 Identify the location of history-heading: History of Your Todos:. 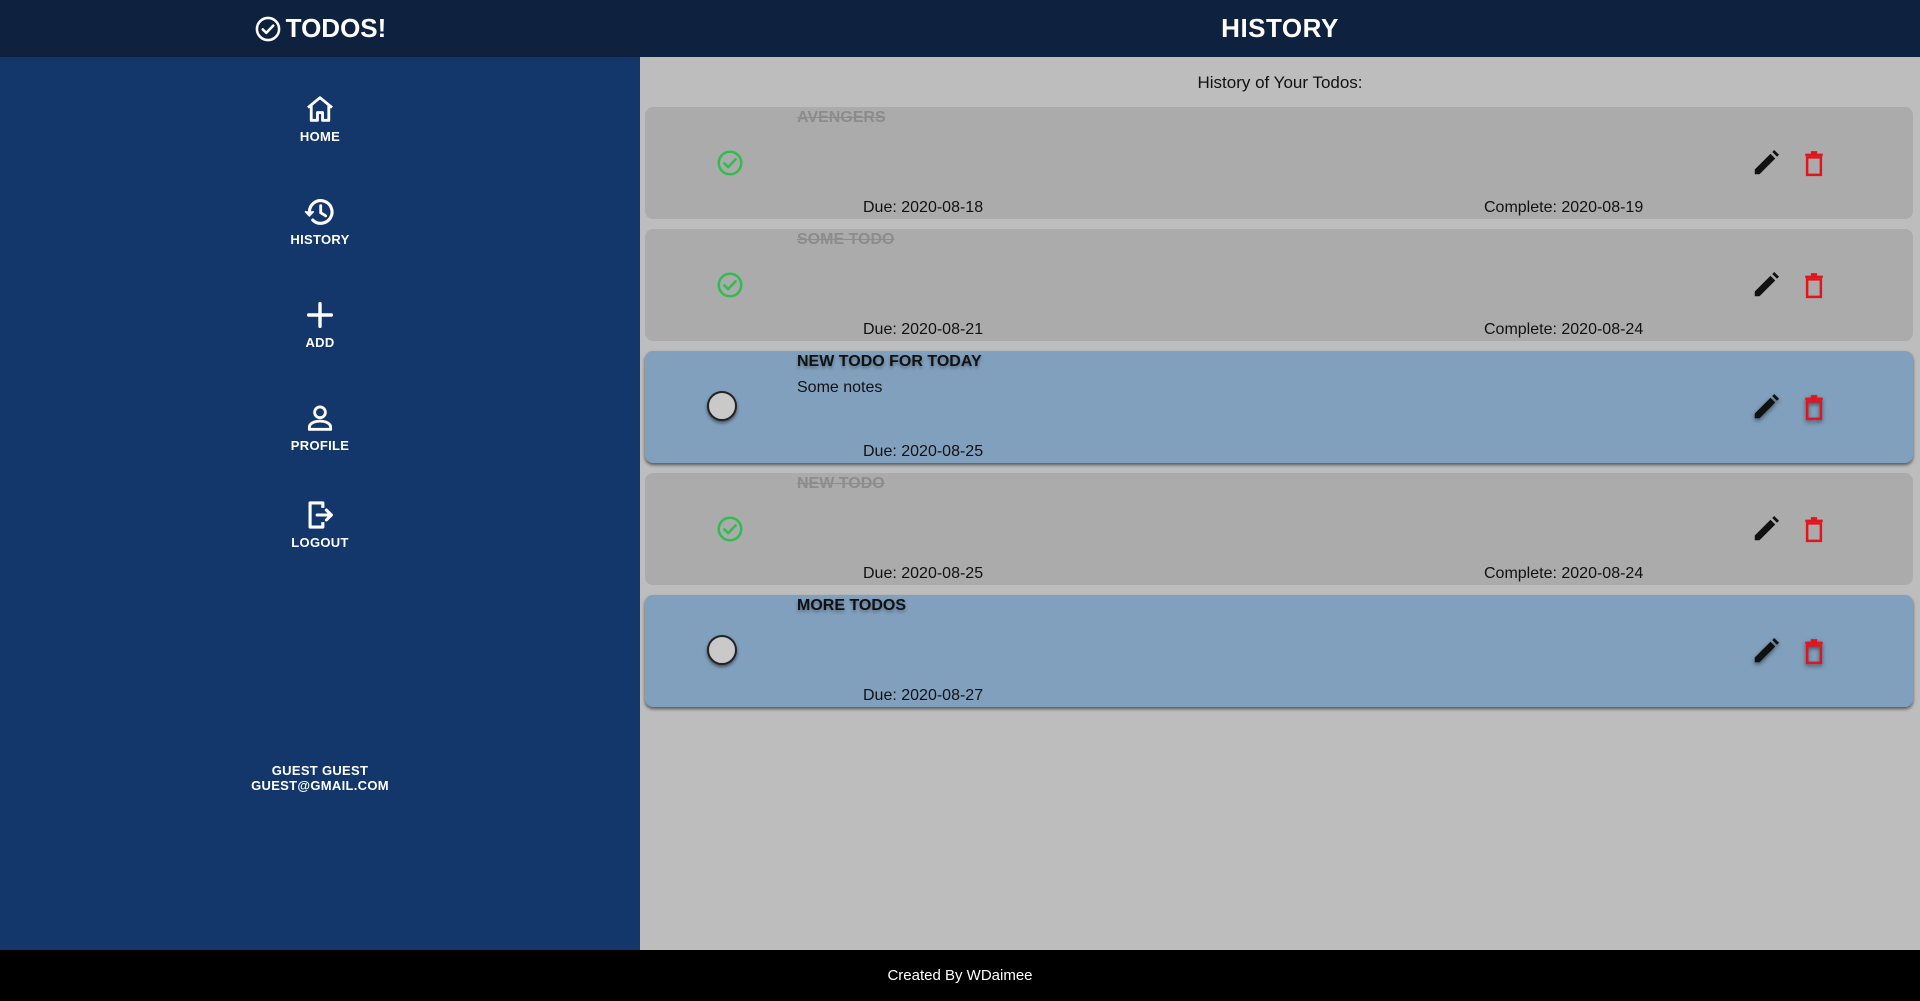
(1280, 82).